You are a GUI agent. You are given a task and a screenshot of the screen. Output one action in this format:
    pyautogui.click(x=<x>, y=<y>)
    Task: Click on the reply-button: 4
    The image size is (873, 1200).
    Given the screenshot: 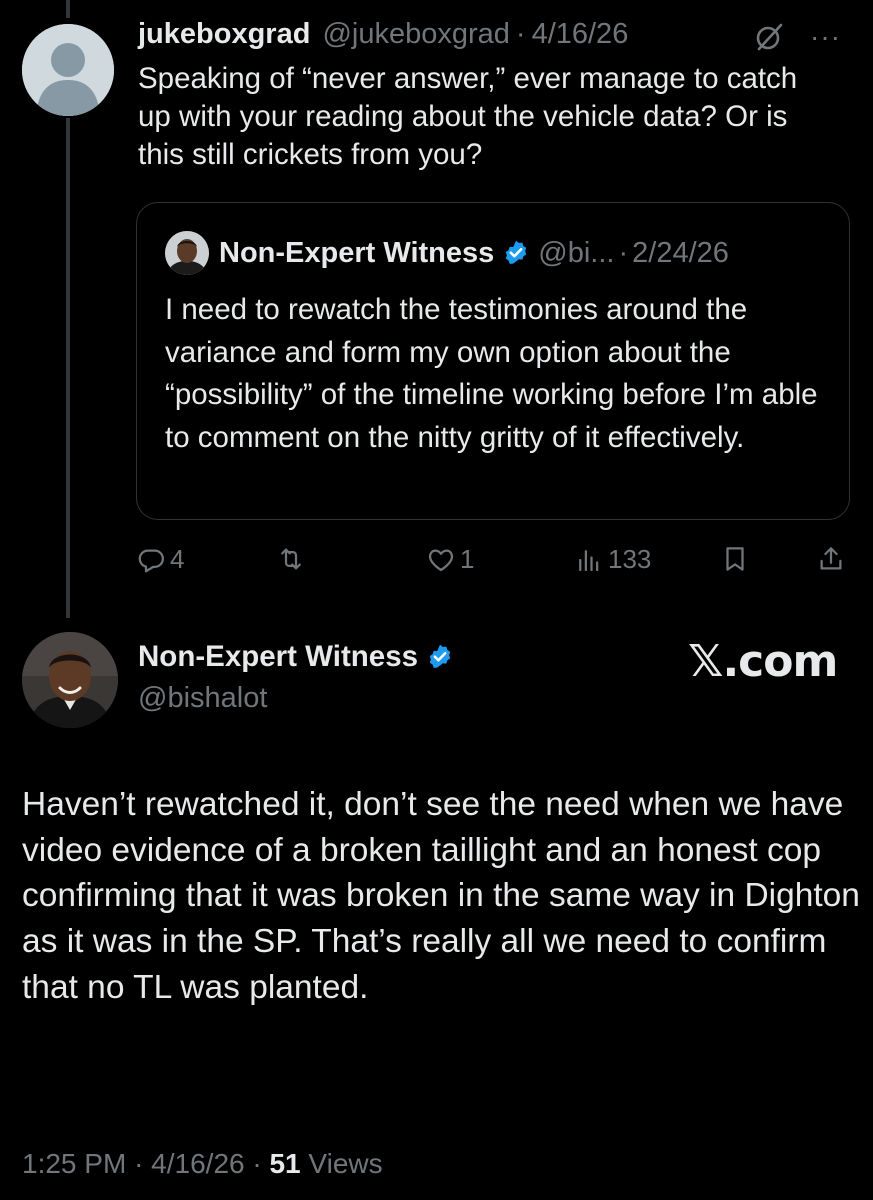 What is the action you would take?
    pyautogui.click(x=160, y=559)
    